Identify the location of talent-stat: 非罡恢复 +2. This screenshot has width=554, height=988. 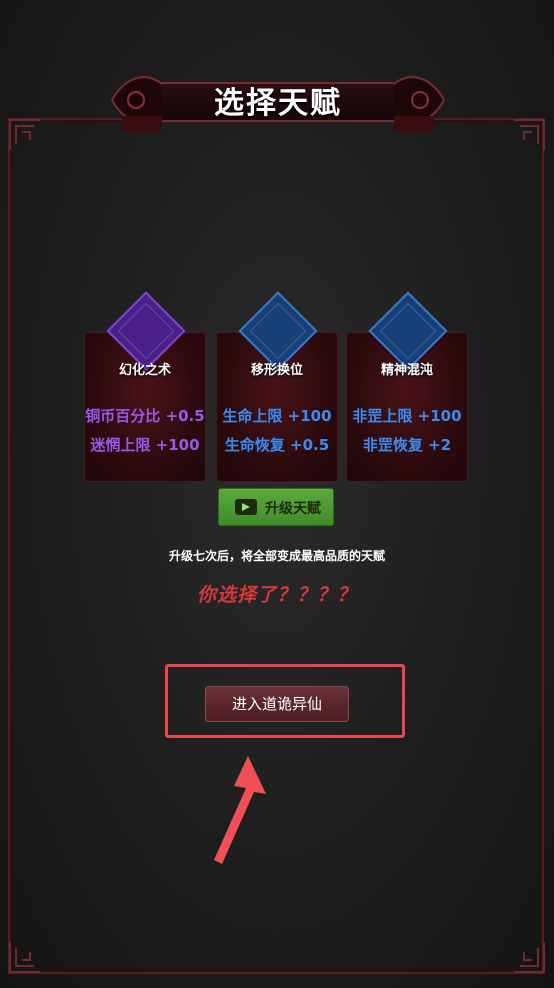
(407, 445).